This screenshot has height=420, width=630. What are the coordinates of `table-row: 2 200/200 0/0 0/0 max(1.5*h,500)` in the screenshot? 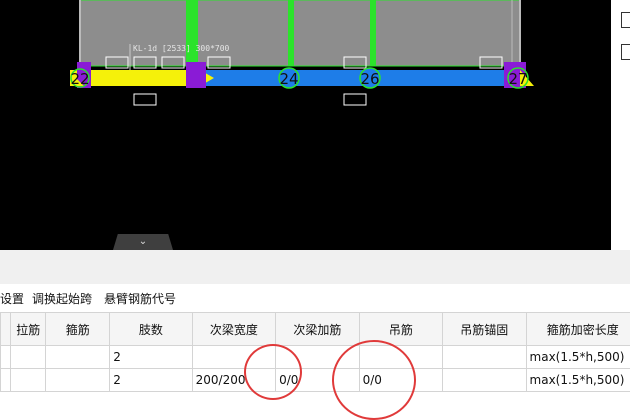 It's located at (315, 380).